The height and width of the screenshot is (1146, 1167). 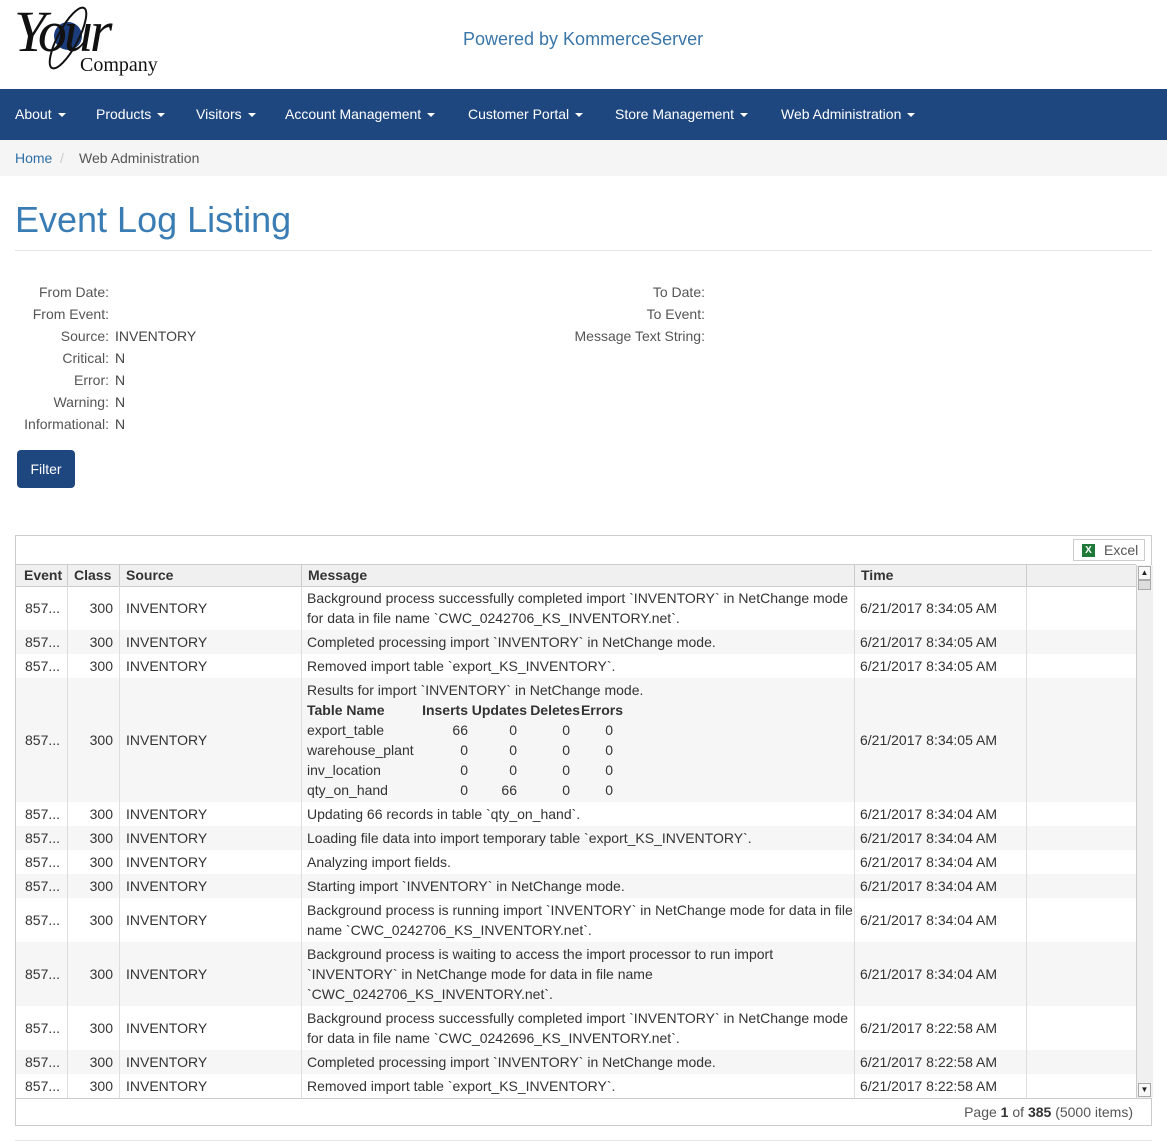 I want to click on excel-export-button: X Excel, so click(x=1109, y=550).